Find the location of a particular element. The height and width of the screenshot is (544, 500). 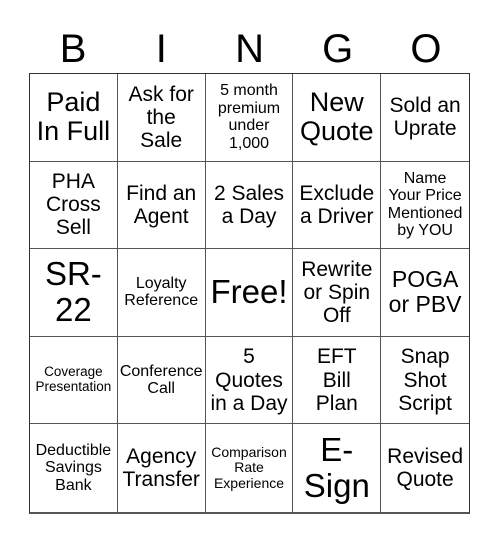

bingo-header: B I N G O is located at coordinates (249, 49).